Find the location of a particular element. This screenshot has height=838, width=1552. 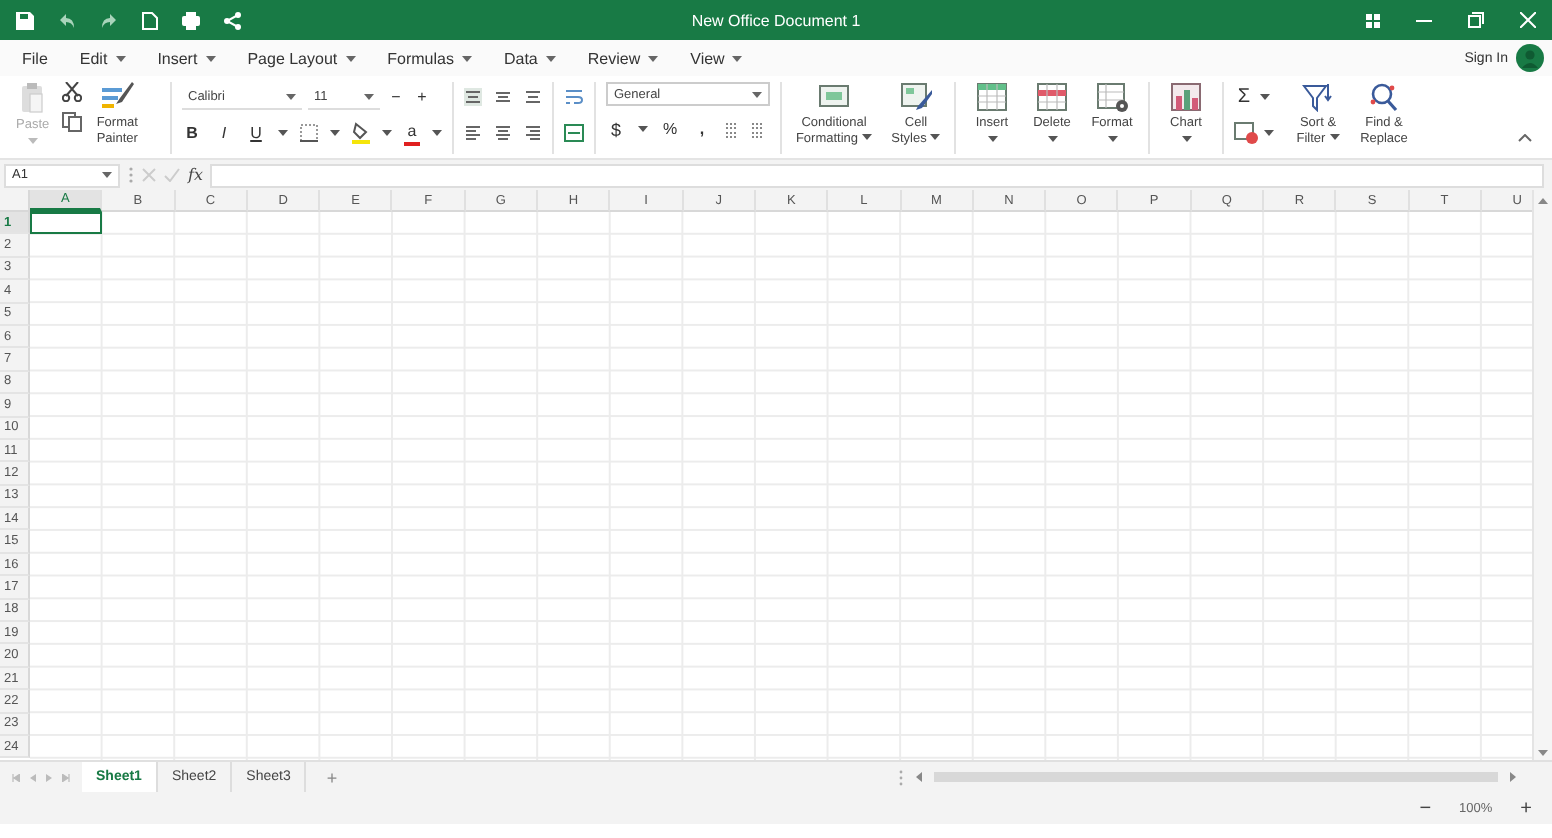

new-document-icon is located at coordinates (150, 20).